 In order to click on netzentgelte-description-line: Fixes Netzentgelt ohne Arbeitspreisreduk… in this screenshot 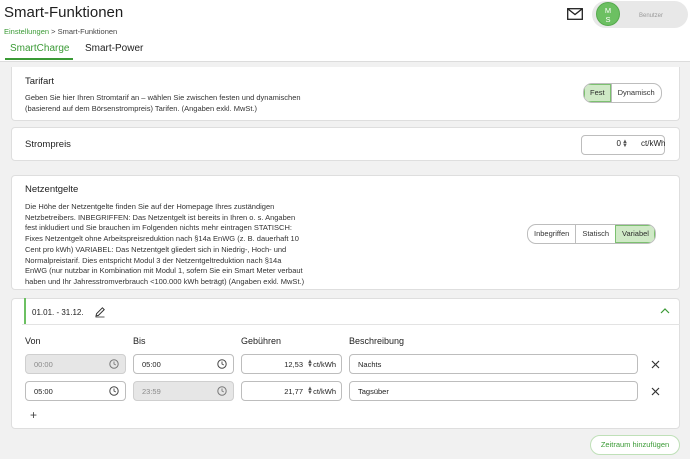, I will do `click(162, 239)`.